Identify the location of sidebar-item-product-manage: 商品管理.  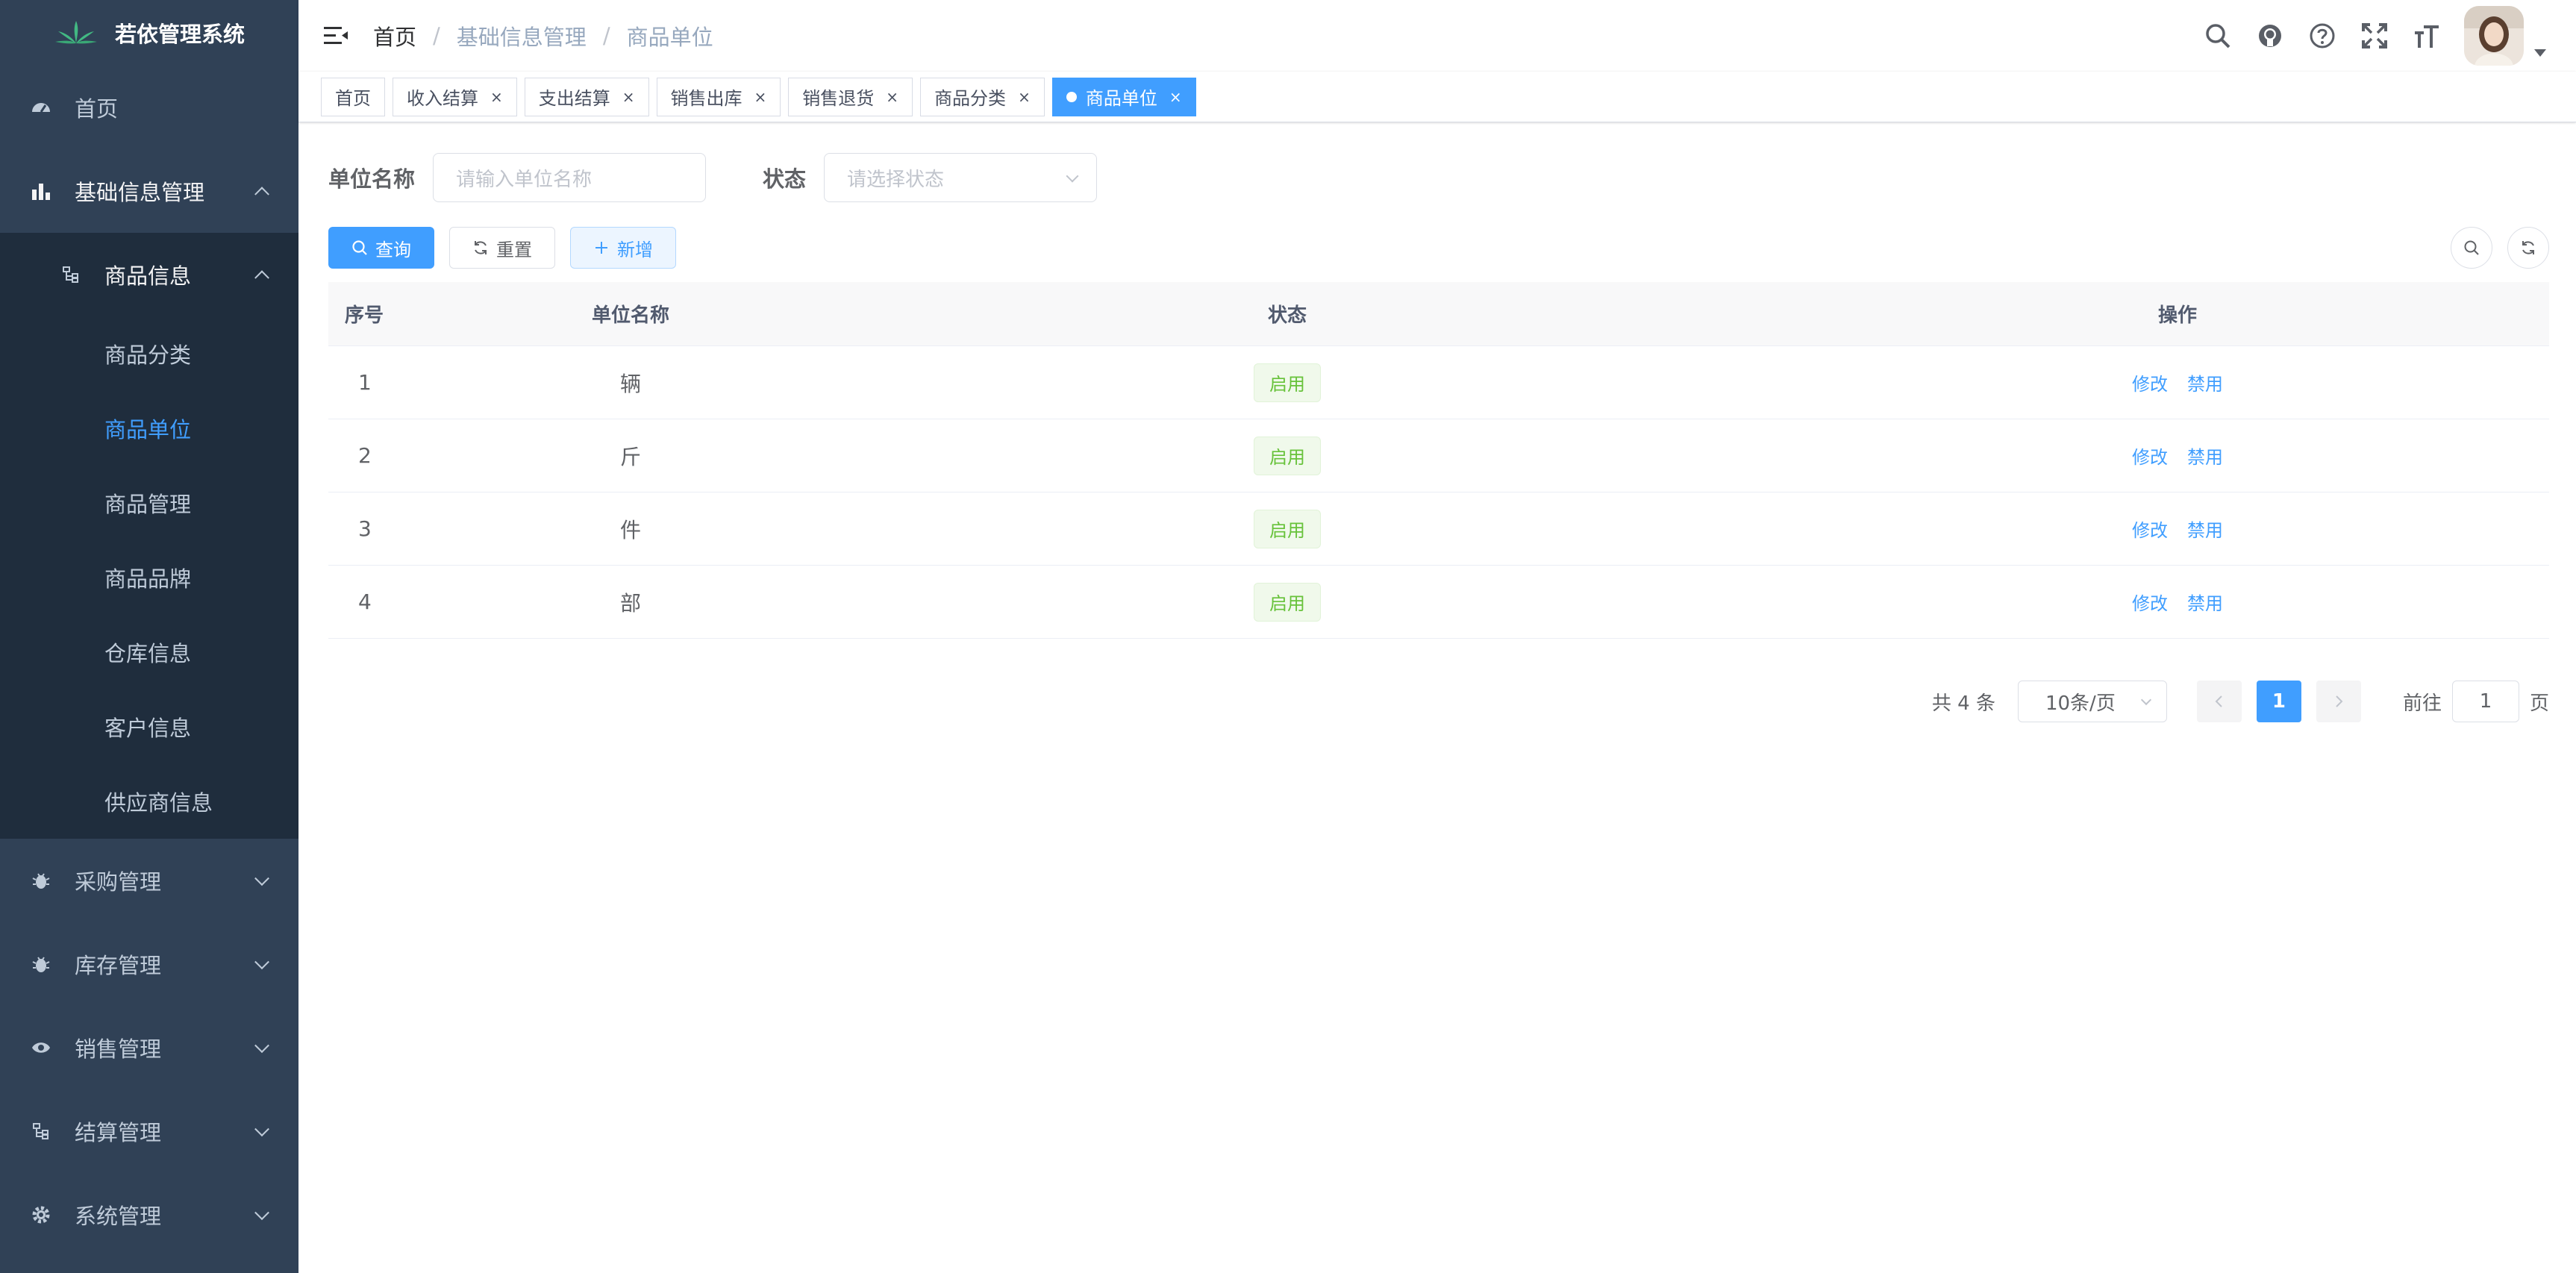
(149, 503).